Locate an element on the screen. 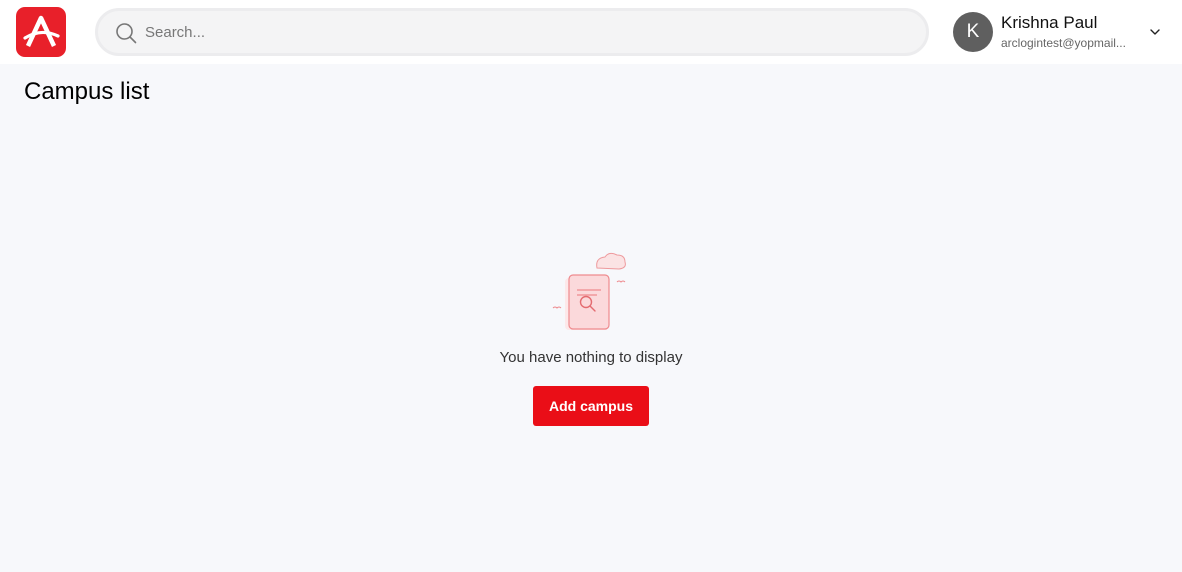 This screenshot has width=1182, height=572. search-bar is located at coordinates (512, 32).